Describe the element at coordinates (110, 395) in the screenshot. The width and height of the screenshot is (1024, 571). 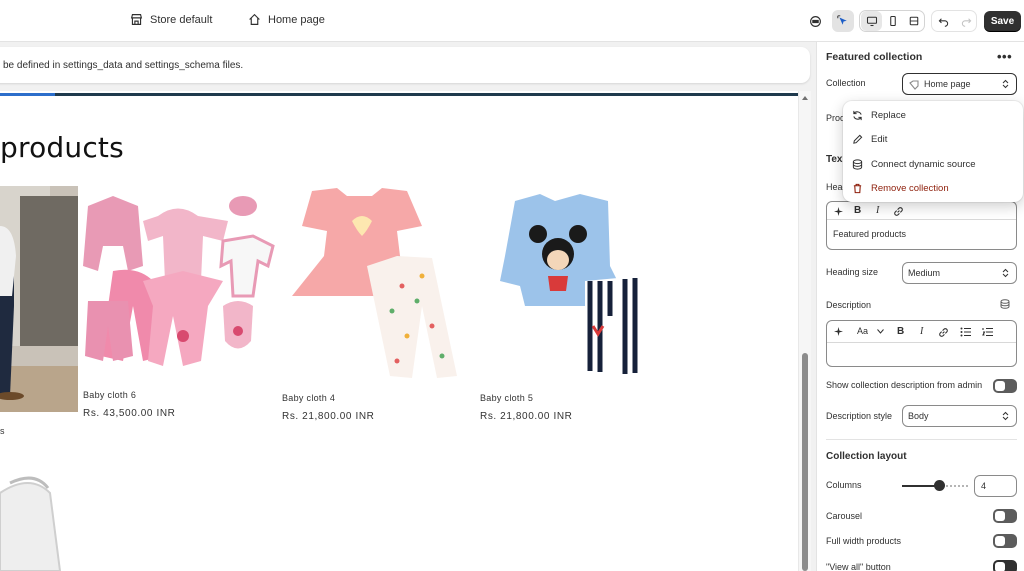
I see `product-name: Baby cloth 6` at that location.